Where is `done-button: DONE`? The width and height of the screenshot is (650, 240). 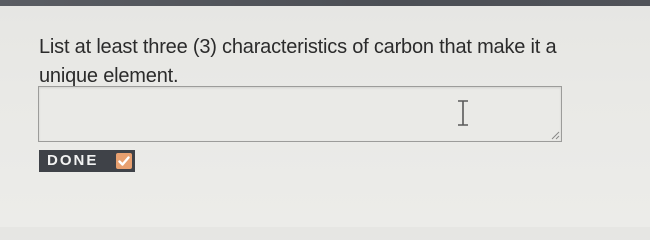
done-button: DONE is located at coordinates (87, 161).